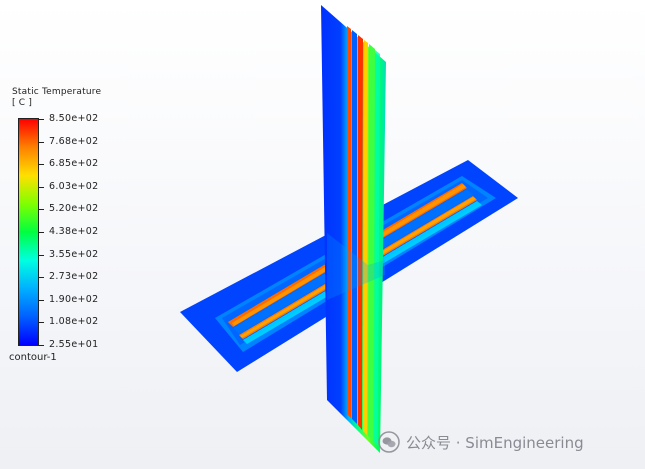  What do you see at coordinates (74, 118) in the screenshot?
I see `colorbar-tick-label: 8.50e+02` at bounding box center [74, 118].